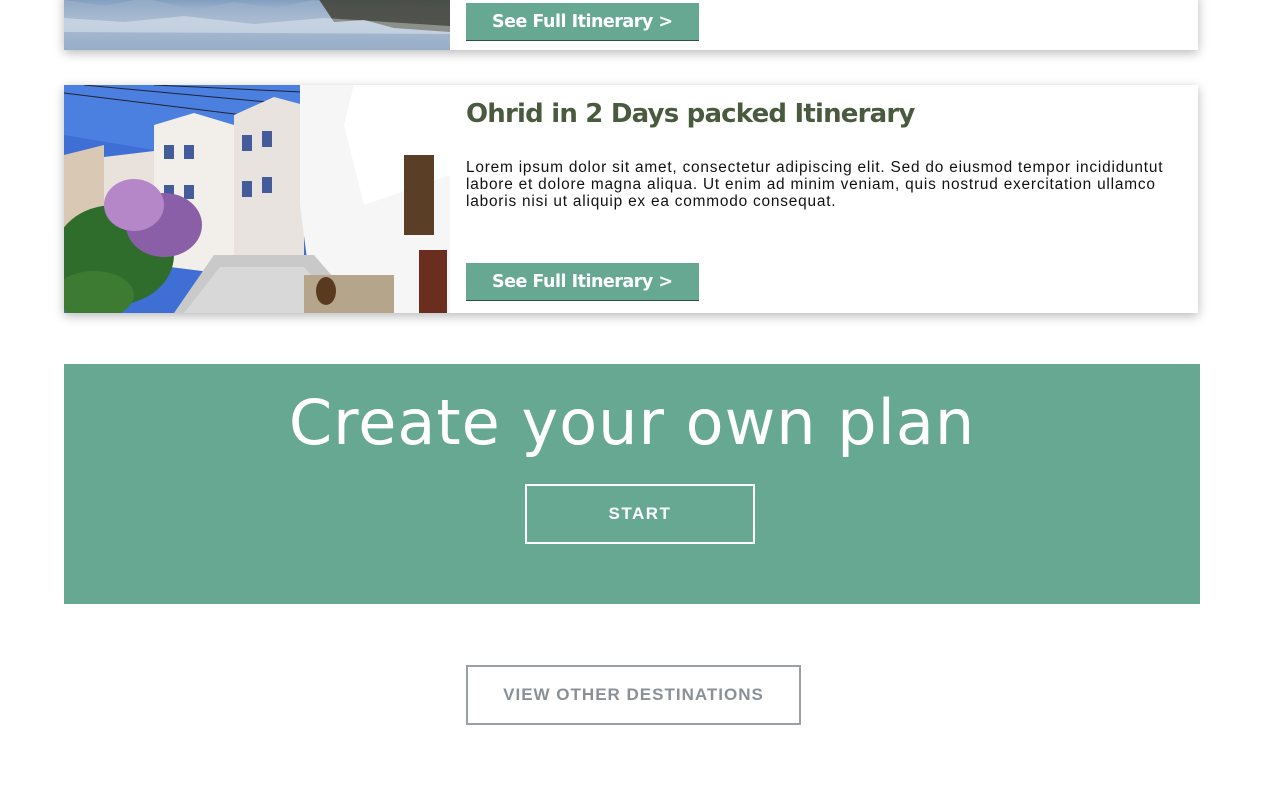 The width and height of the screenshot is (1280, 800). I want to click on itinerary-card-previous: See Full Itinerary >, so click(631, 25).